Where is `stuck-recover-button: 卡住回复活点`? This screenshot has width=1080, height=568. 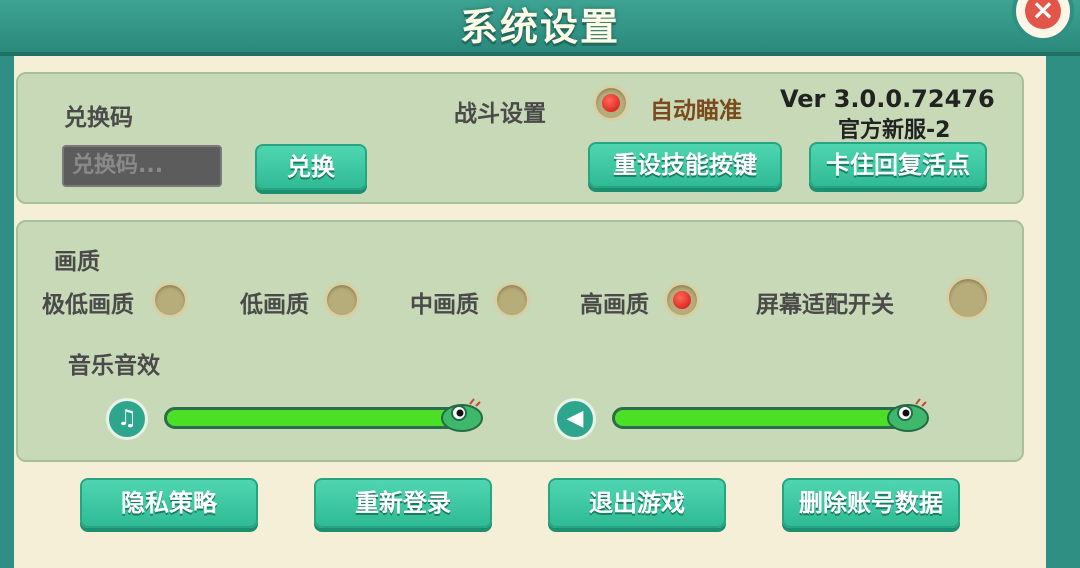
stuck-recover-button: 卡住回复活点 is located at coordinates (898, 165).